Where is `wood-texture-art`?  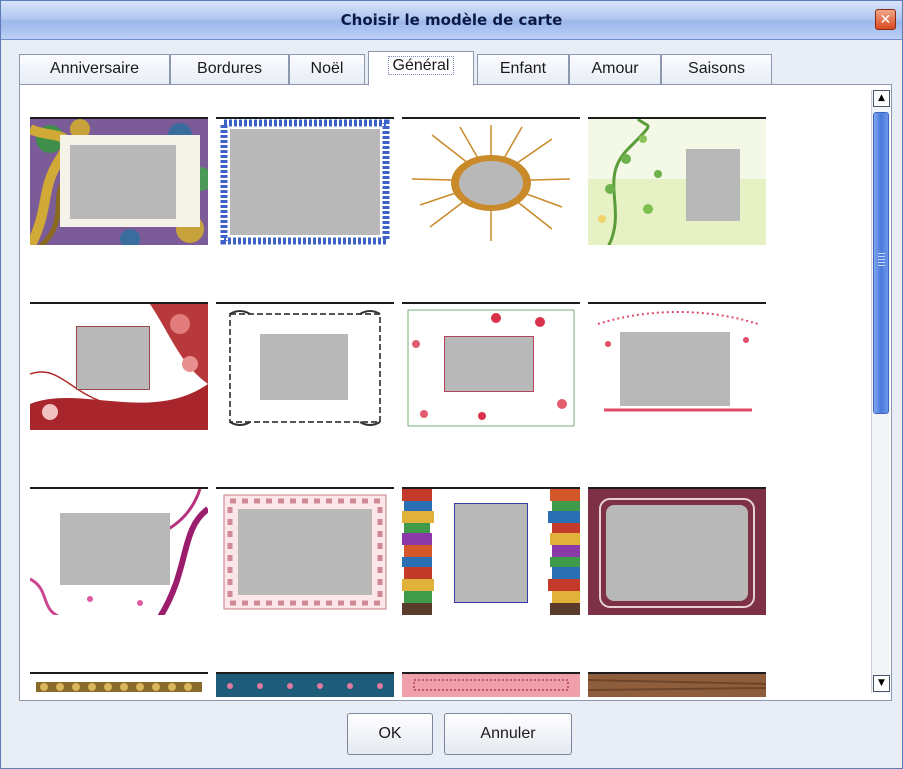 wood-texture-art is located at coordinates (677, 685).